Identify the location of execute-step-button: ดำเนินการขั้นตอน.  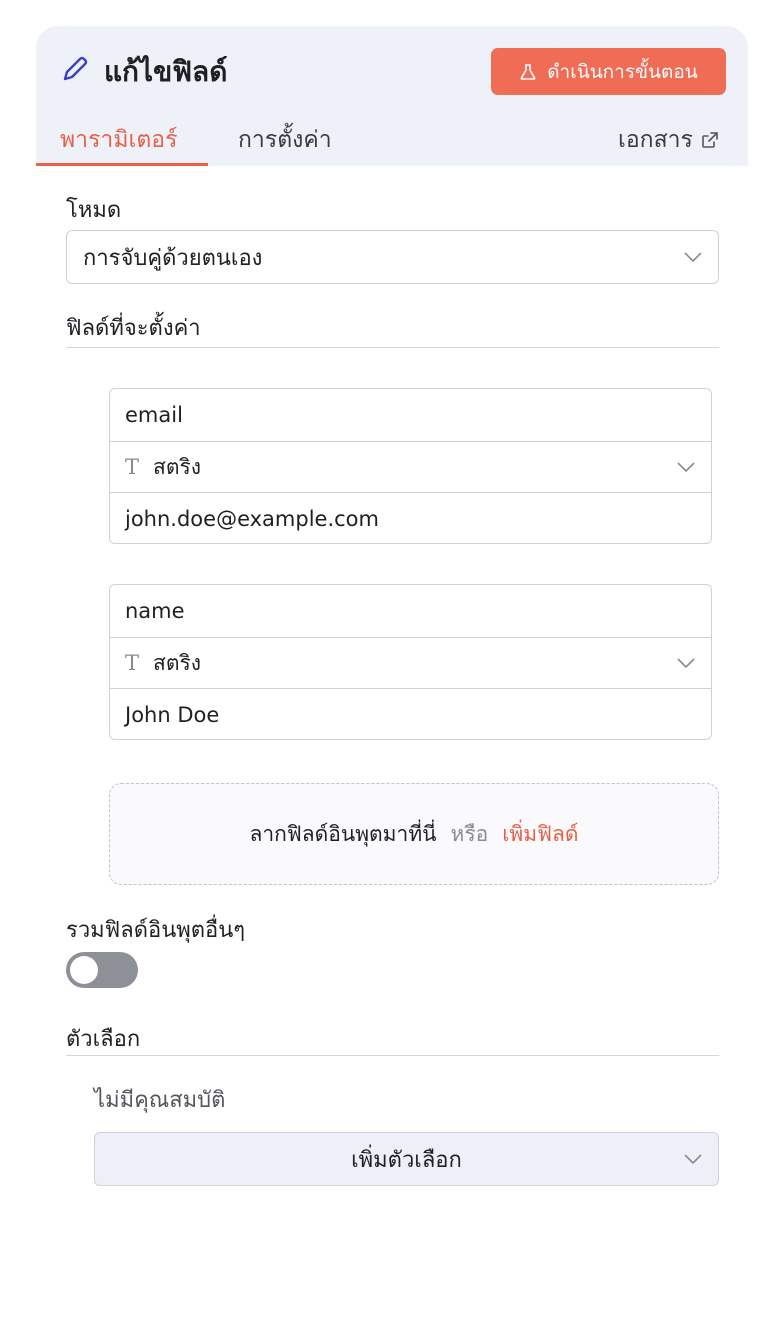
(608, 71).